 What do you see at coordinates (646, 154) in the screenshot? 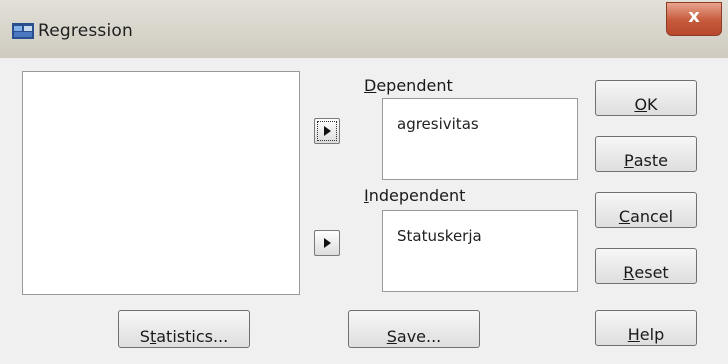
I see `paste-button: Paste` at bounding box center [646, 154].